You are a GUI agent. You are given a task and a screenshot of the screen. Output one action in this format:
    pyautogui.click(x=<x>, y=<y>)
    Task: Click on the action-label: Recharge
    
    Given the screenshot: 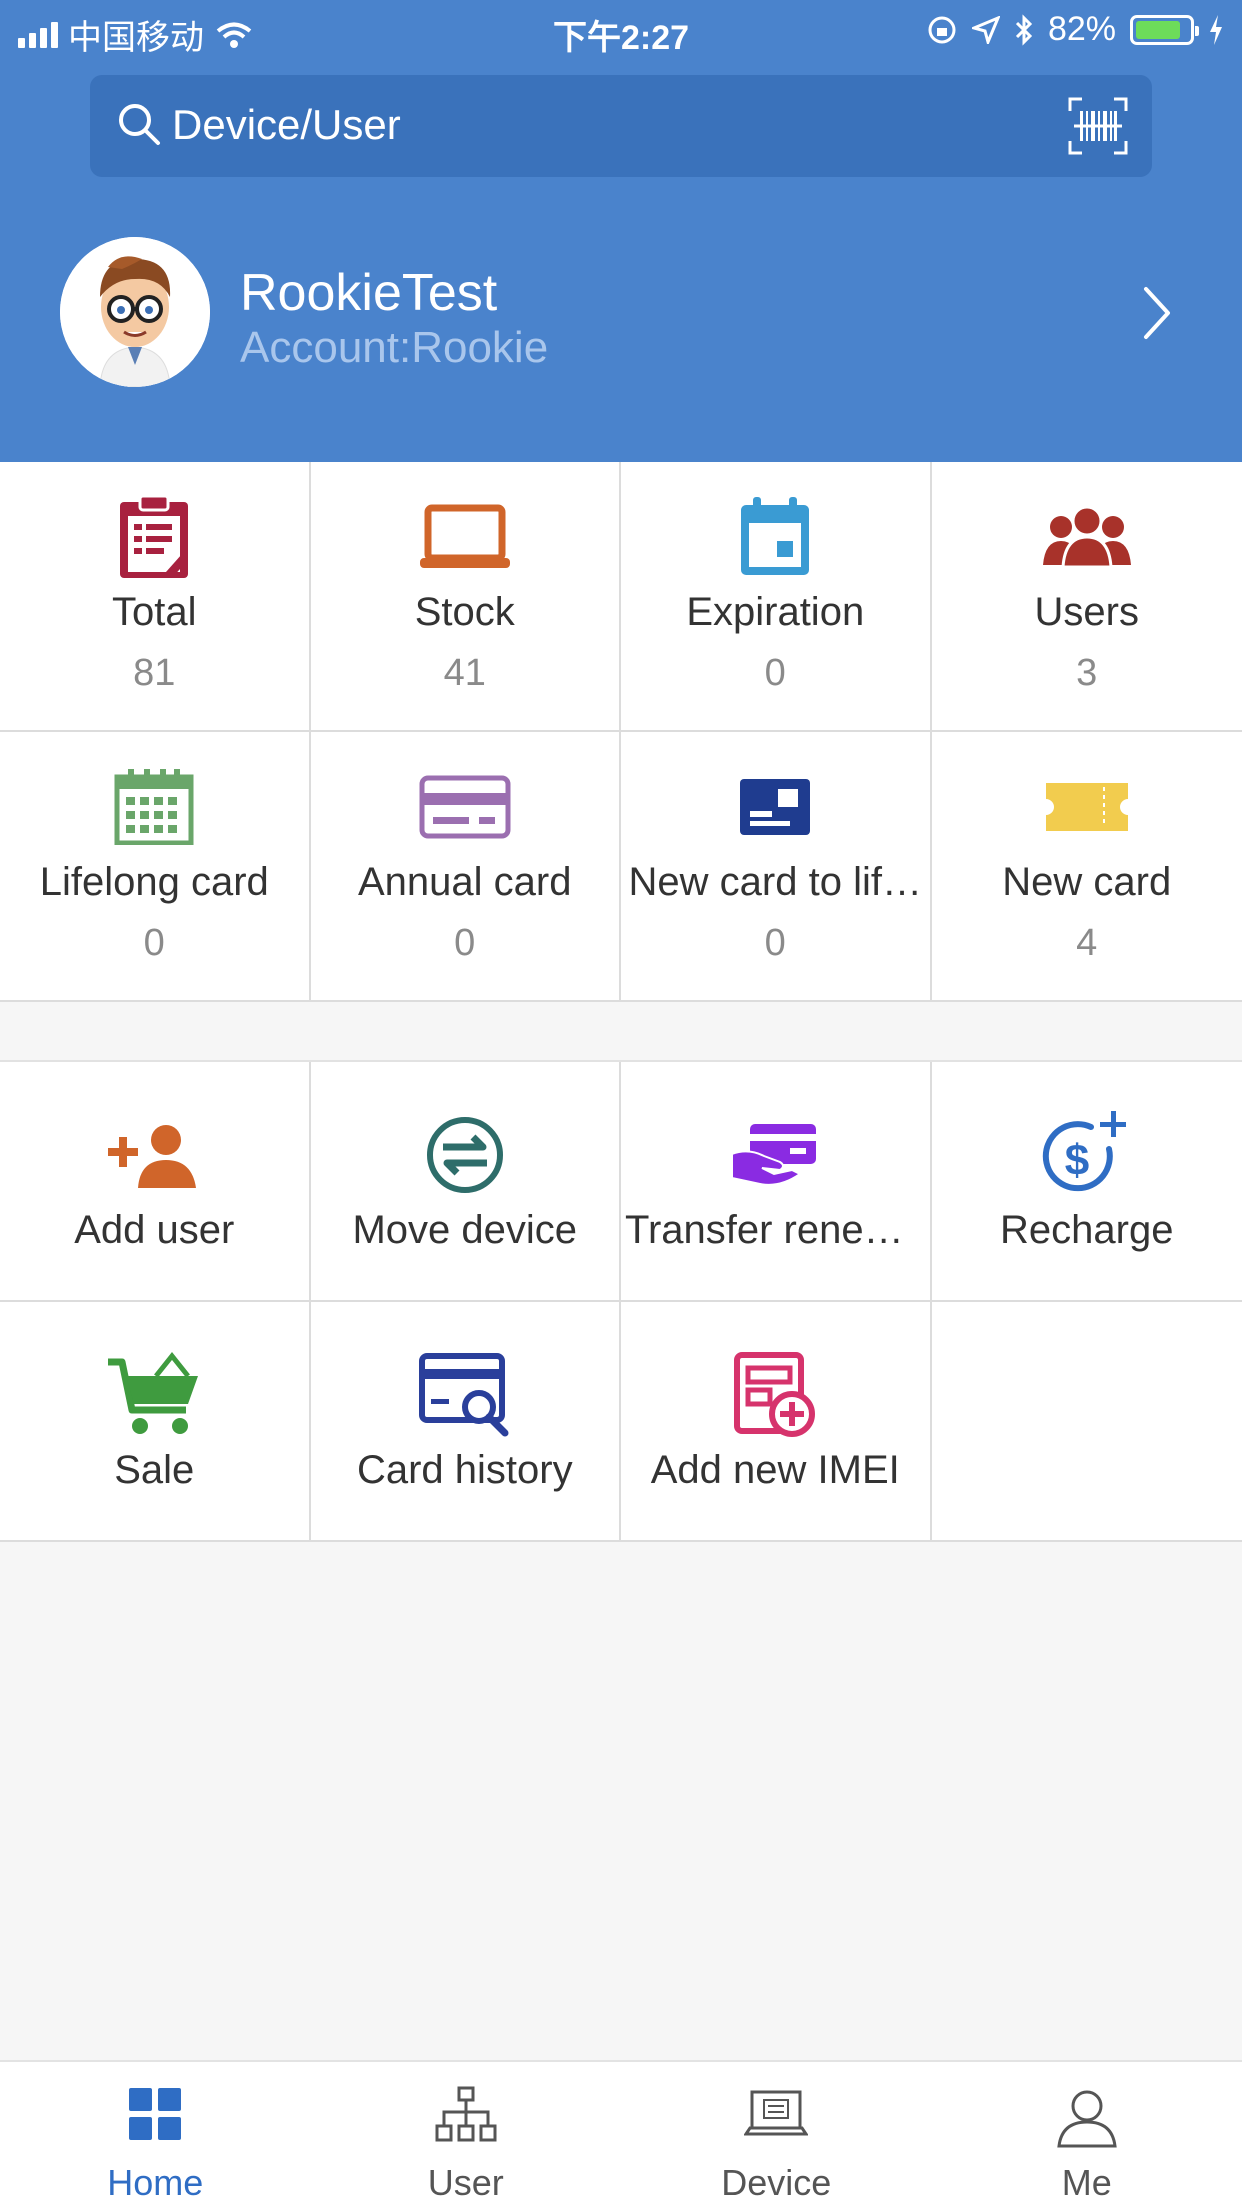 What is the action you would take?
    pyautogui.click(x=1087, y=1230)
    